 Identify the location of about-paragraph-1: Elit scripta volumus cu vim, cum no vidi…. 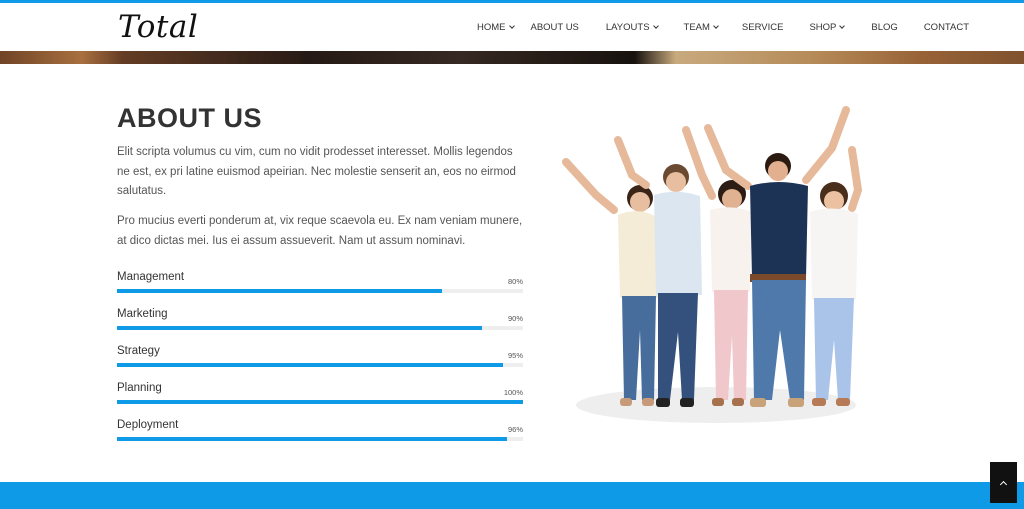
(316, 171).